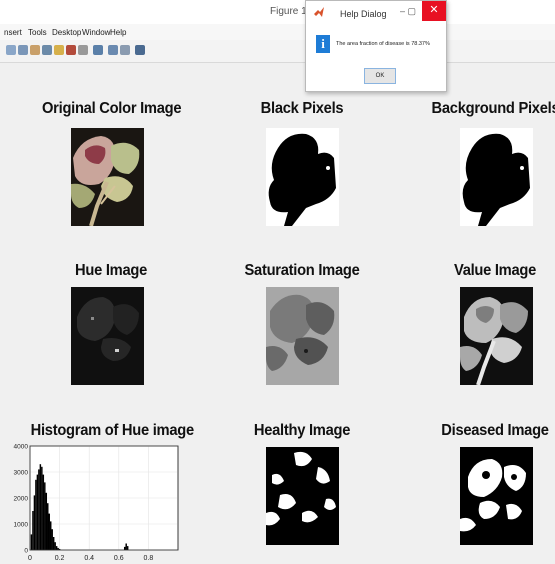 This screenshot has width=555, height=564. What do you see at coordinates (302, 496) in the screenshot?
I see `healthy-image` at bounding box center [302, 496].